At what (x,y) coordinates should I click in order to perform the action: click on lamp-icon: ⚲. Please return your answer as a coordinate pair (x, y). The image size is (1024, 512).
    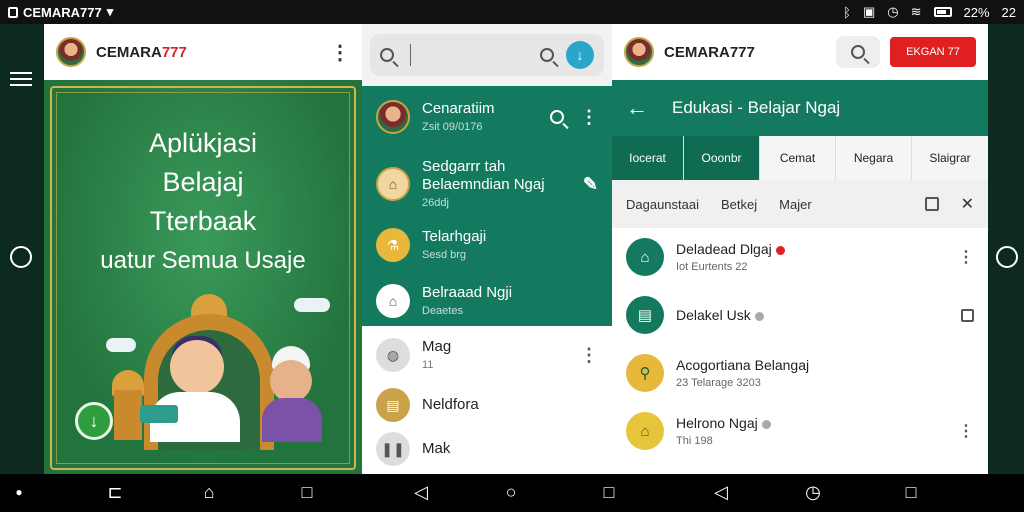
    Looking at the image, I should click on (645, 373).